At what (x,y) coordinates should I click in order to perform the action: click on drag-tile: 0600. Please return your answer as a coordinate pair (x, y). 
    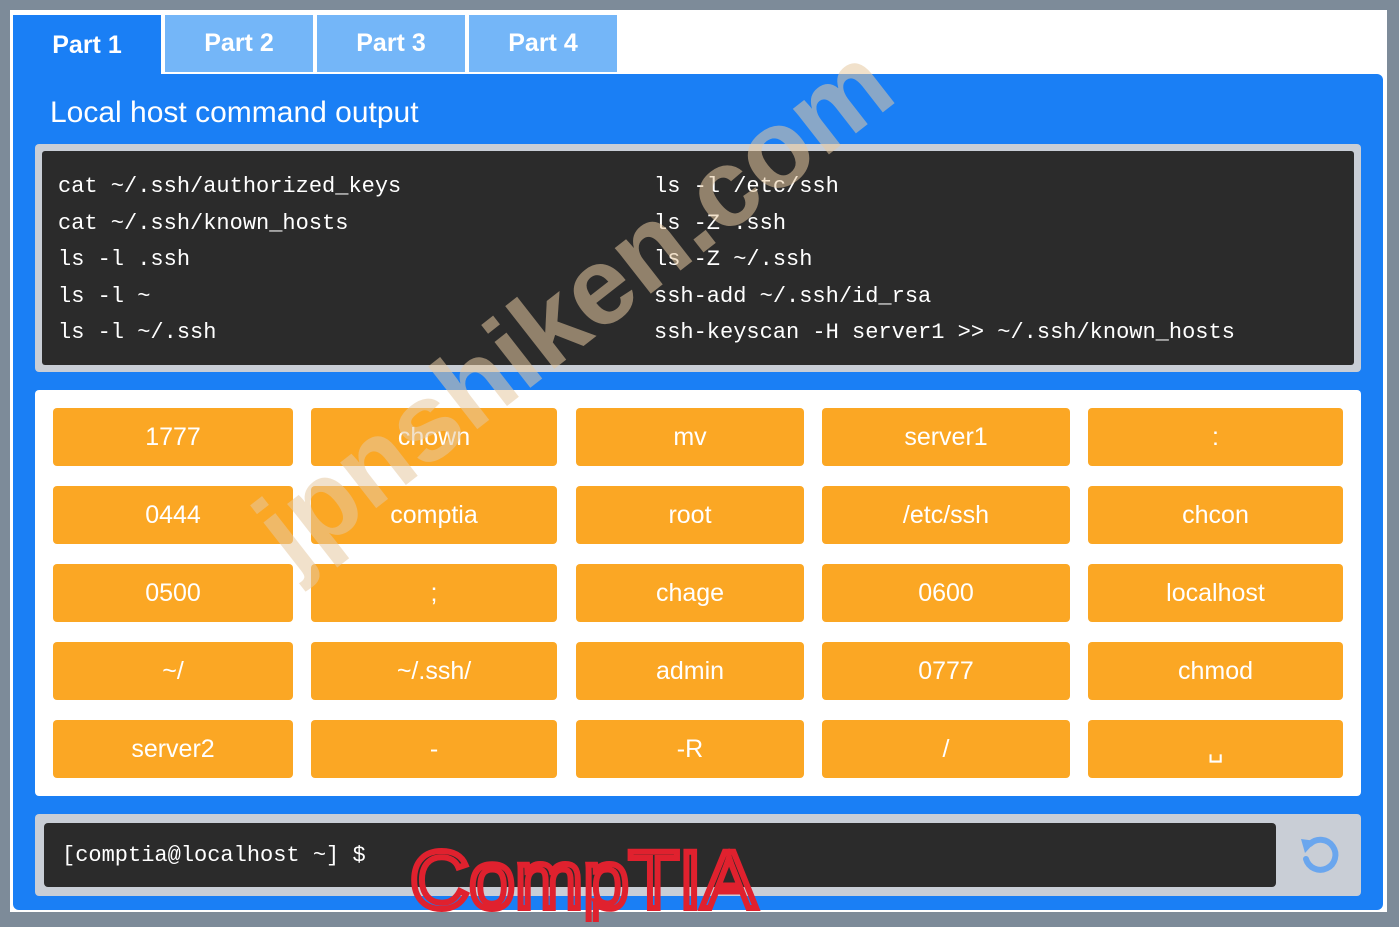
    Looking at the image, I should click on (946, 593).